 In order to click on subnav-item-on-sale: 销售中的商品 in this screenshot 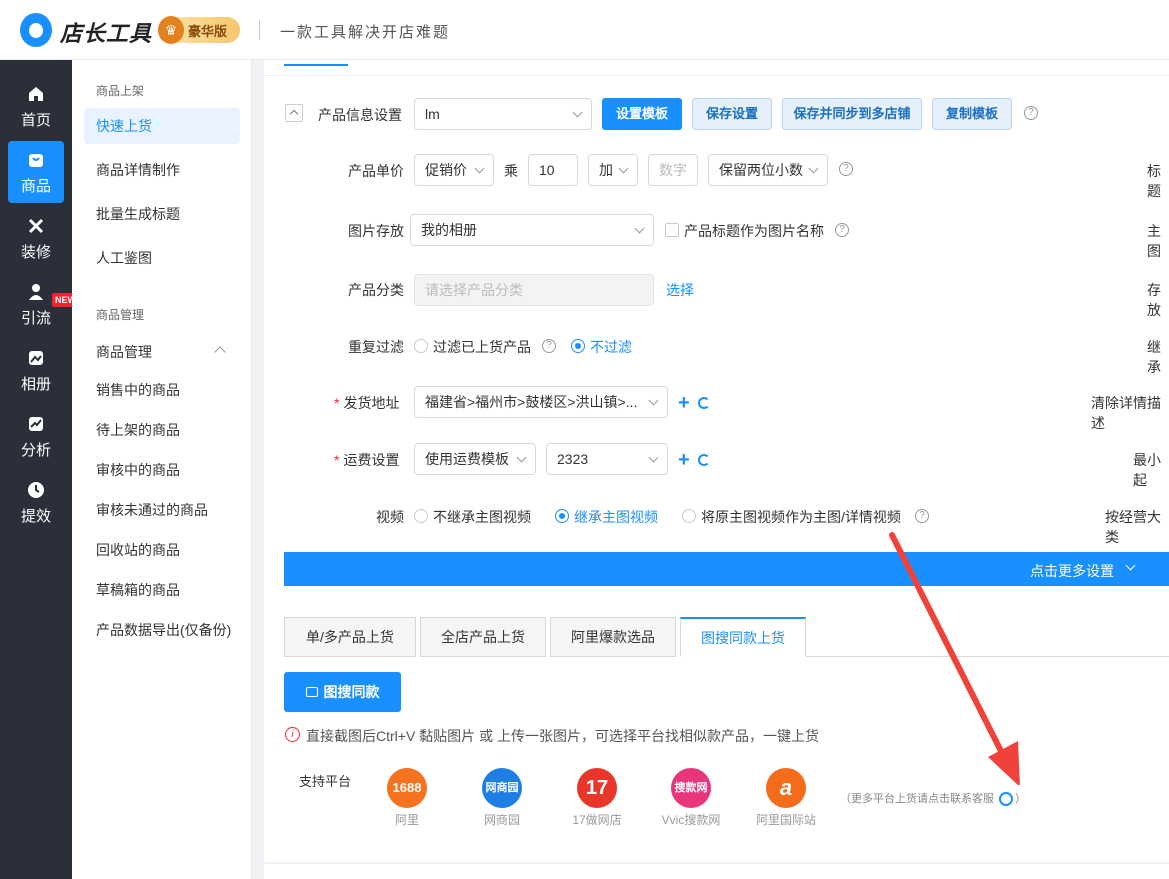, I will do `click(162, 390)`.